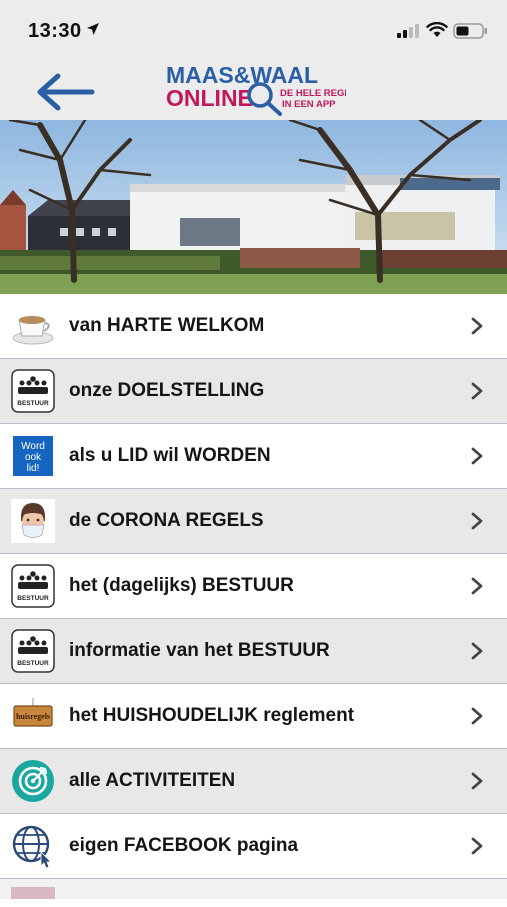  I want to click on menu-item-dagelijks-bestuur: BESTUUR het (dagelijks) BESTUUR, so click(253, 586).